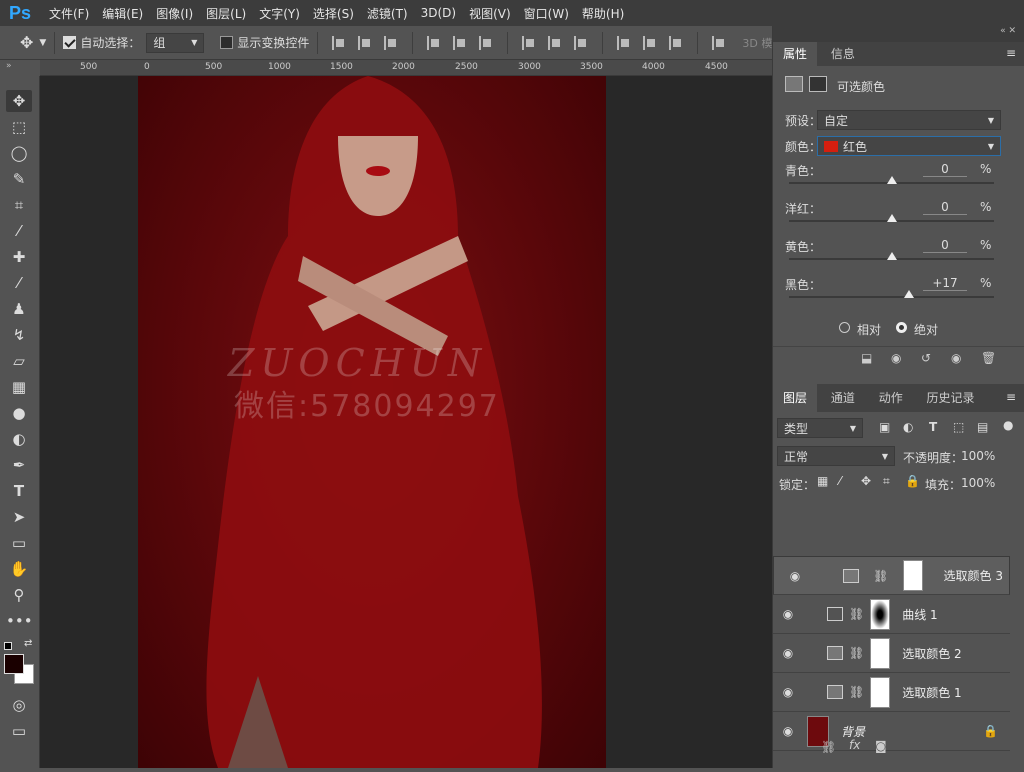 The image size is (1024, 772). I want to click on clip-to-layer-icon: ⬓, so click(866, 358).